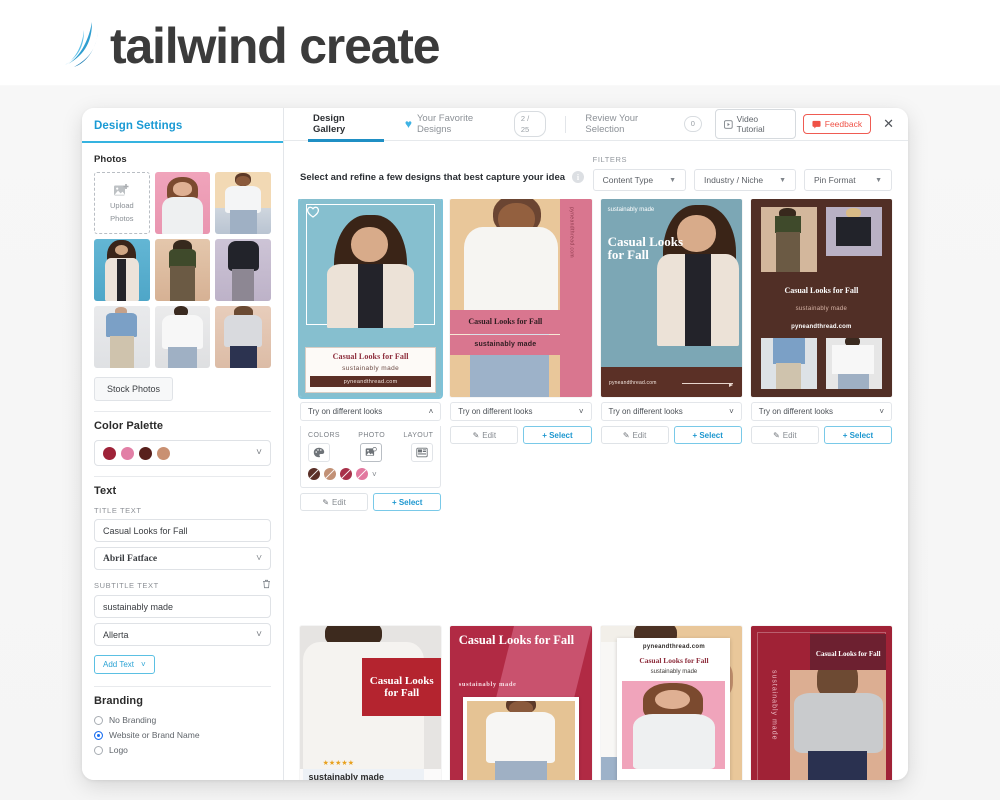 The height and width of the screenshot is (800, 1000). What do you see at coordinates (319, 452) in the screenshot?
I see `palette-icon` at bounding box center [319, 452].